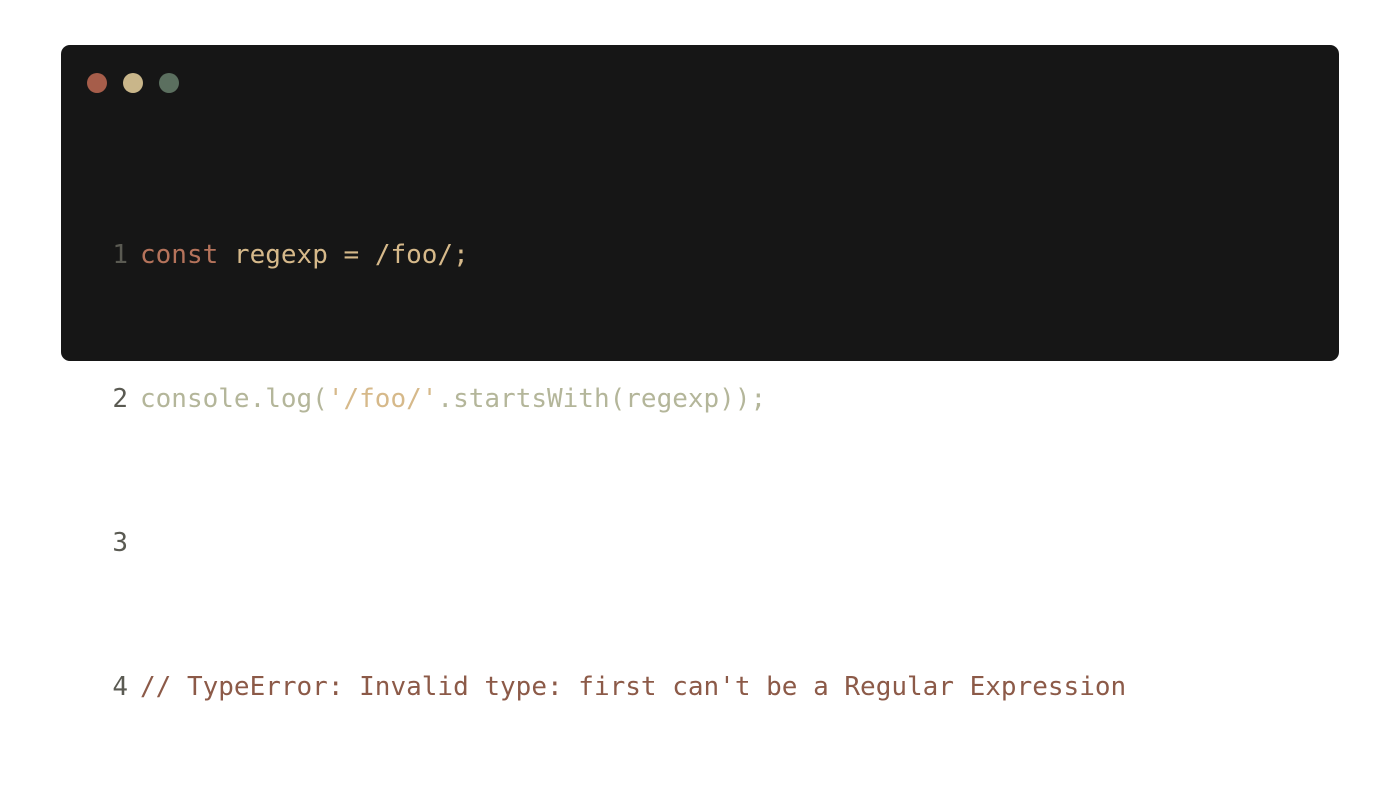 The image size is (1400, 807). Describe the element at coordinates (179, 255) in the screenshot. I see `code-token-keyword: const` at that location.